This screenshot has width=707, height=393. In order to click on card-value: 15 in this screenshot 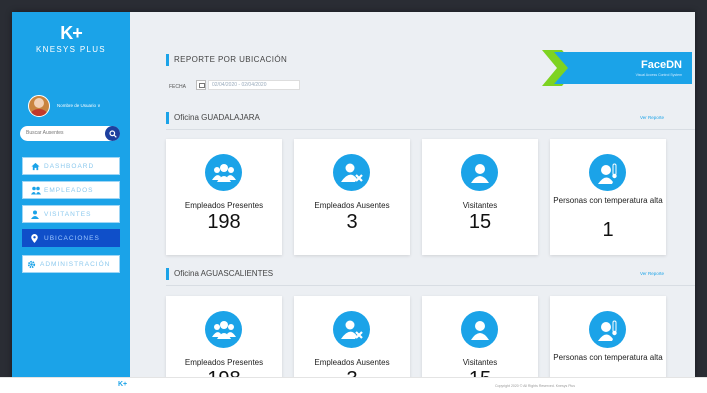, I will do `click(480, 222)`.